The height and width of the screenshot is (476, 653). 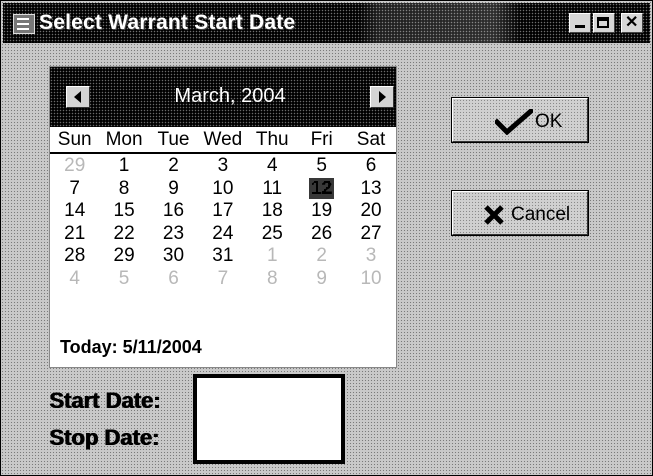 I want to click on stop-date-label: Stop Date:, so click(x=104, y=437).